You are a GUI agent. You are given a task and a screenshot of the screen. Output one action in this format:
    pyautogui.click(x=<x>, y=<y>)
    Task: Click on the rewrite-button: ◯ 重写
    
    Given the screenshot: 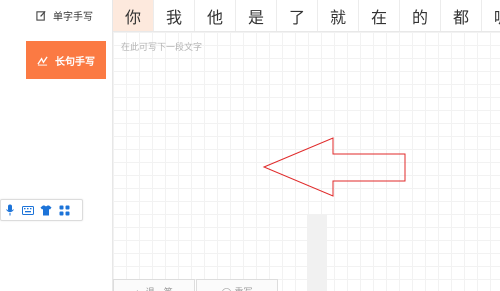 What is the action you would take?
    pyautogui.click(x=237, y=285)
    